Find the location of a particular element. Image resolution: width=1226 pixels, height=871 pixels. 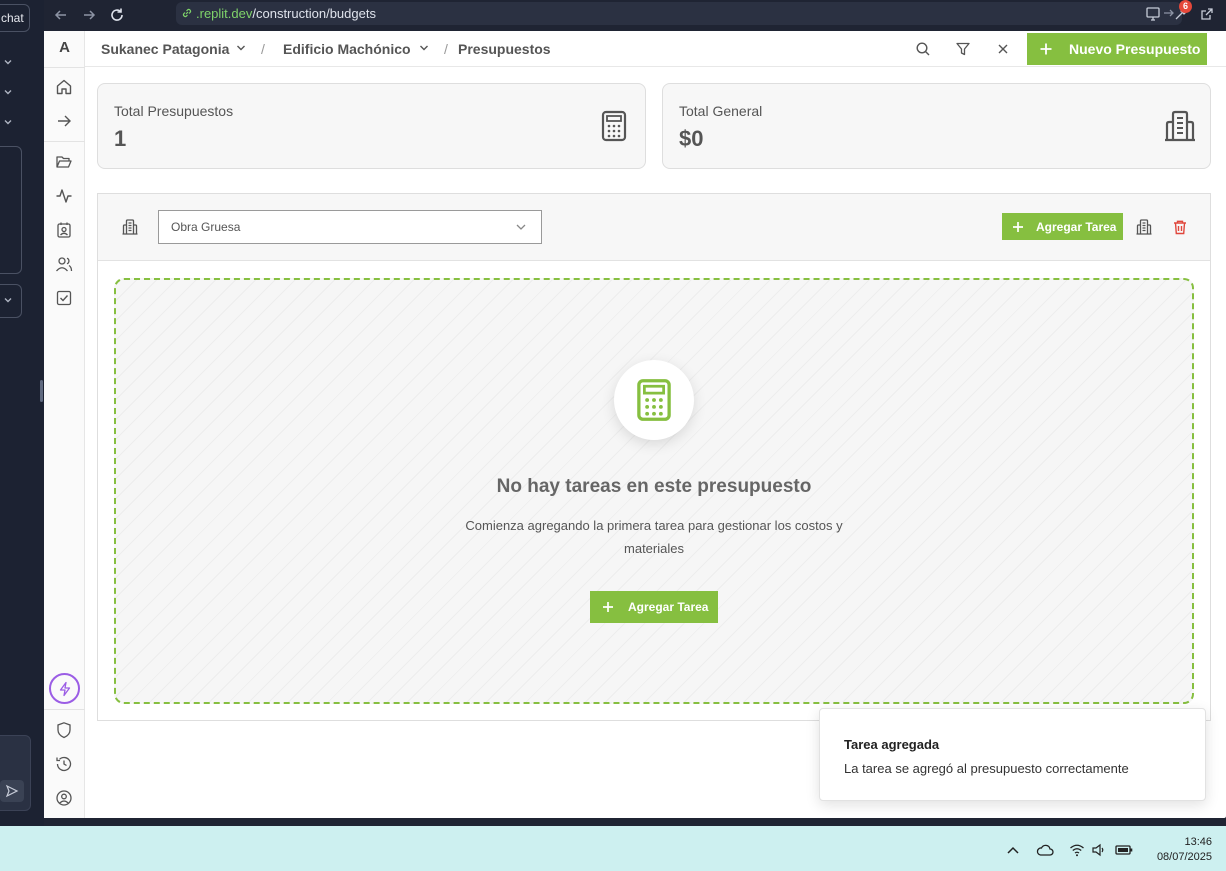

resize-handle is located at coordinates (41, 391).